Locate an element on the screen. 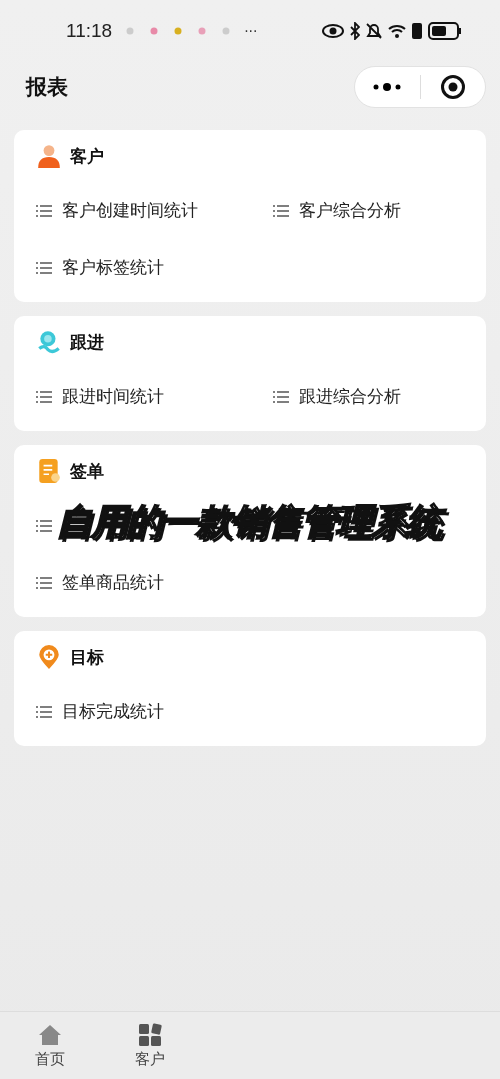 This screenshot has height=1079, width=500. grid-icon is located at coordinates (150, 1034).